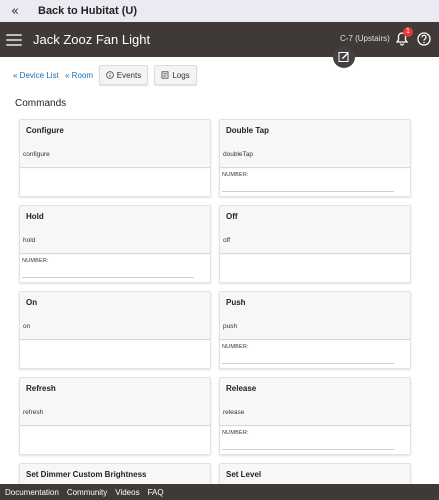  Describe the element at coordinates (315, 230) in the screenshot. I see `command-button-off: Off off` at that location.